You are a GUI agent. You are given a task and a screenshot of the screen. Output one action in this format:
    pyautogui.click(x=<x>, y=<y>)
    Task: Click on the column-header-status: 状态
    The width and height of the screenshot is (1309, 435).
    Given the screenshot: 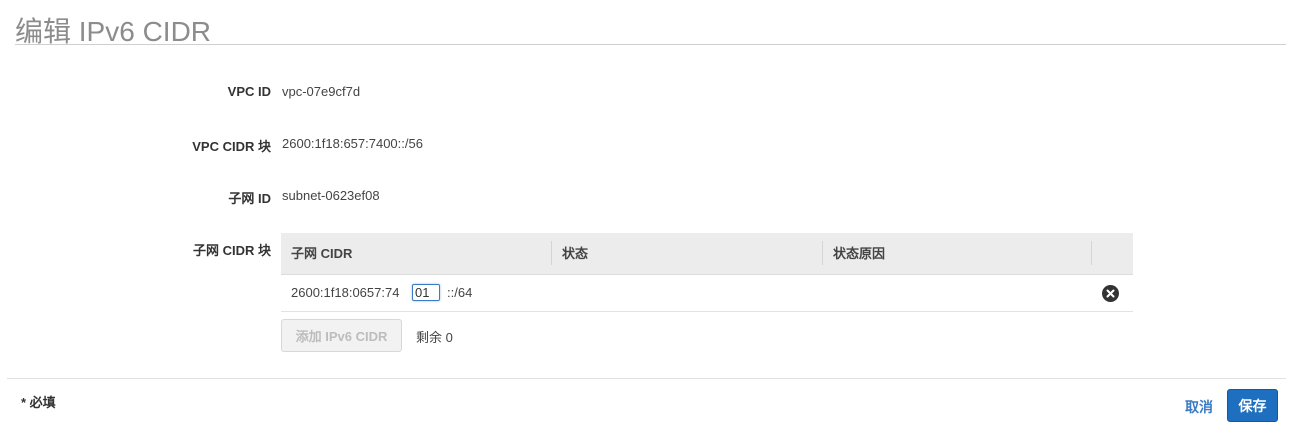 What is the action you would take?
    pyautogui.click(x=575, y=253)
    